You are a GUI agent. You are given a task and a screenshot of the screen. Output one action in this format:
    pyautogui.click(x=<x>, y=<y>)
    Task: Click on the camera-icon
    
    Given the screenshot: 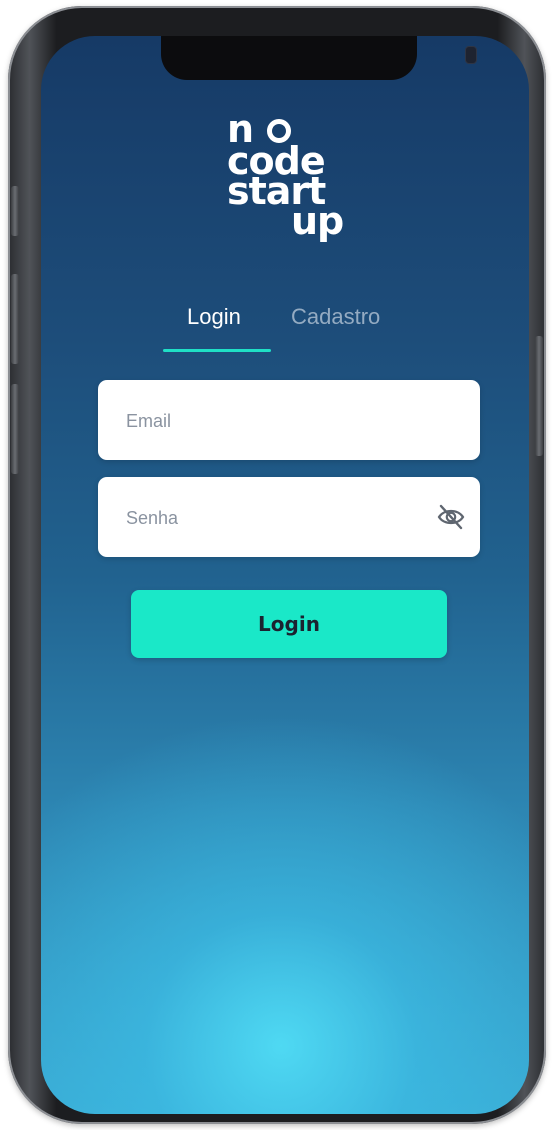 What is the action you would take?
    pyautogui.click(x=471, y=55)
    